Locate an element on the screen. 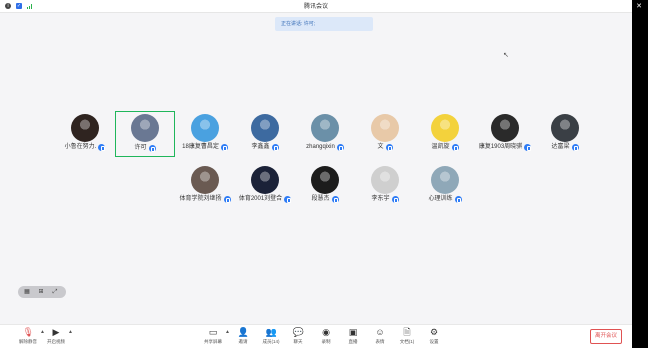 The width and height of the screenshot is (648, 348). leave-meeting-button: 离开会议 is located at coordinates (606, 336).